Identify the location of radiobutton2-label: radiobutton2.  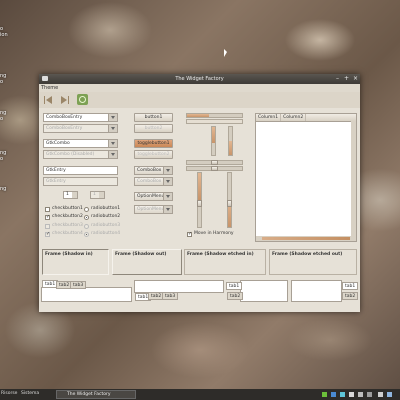
(105, 216).